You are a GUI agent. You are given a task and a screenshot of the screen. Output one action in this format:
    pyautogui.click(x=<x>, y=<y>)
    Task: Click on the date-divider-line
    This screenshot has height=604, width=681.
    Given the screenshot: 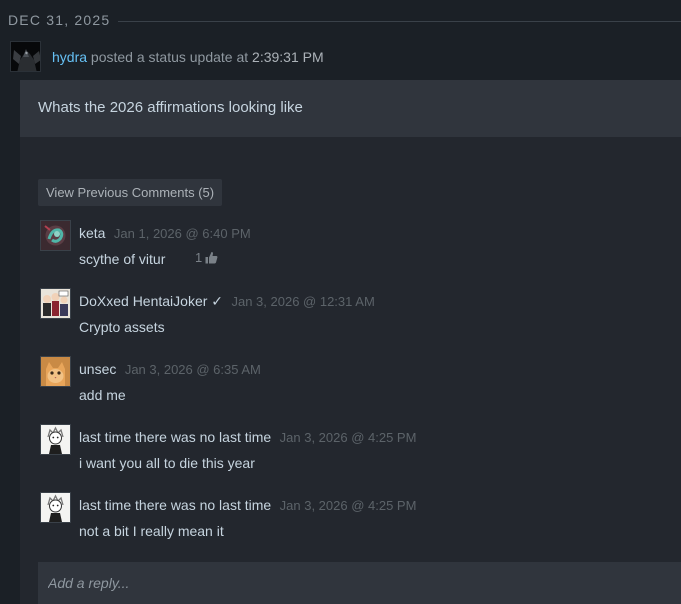 What is the action you would take?
    pyautogui.click(x=399, y=21)
    